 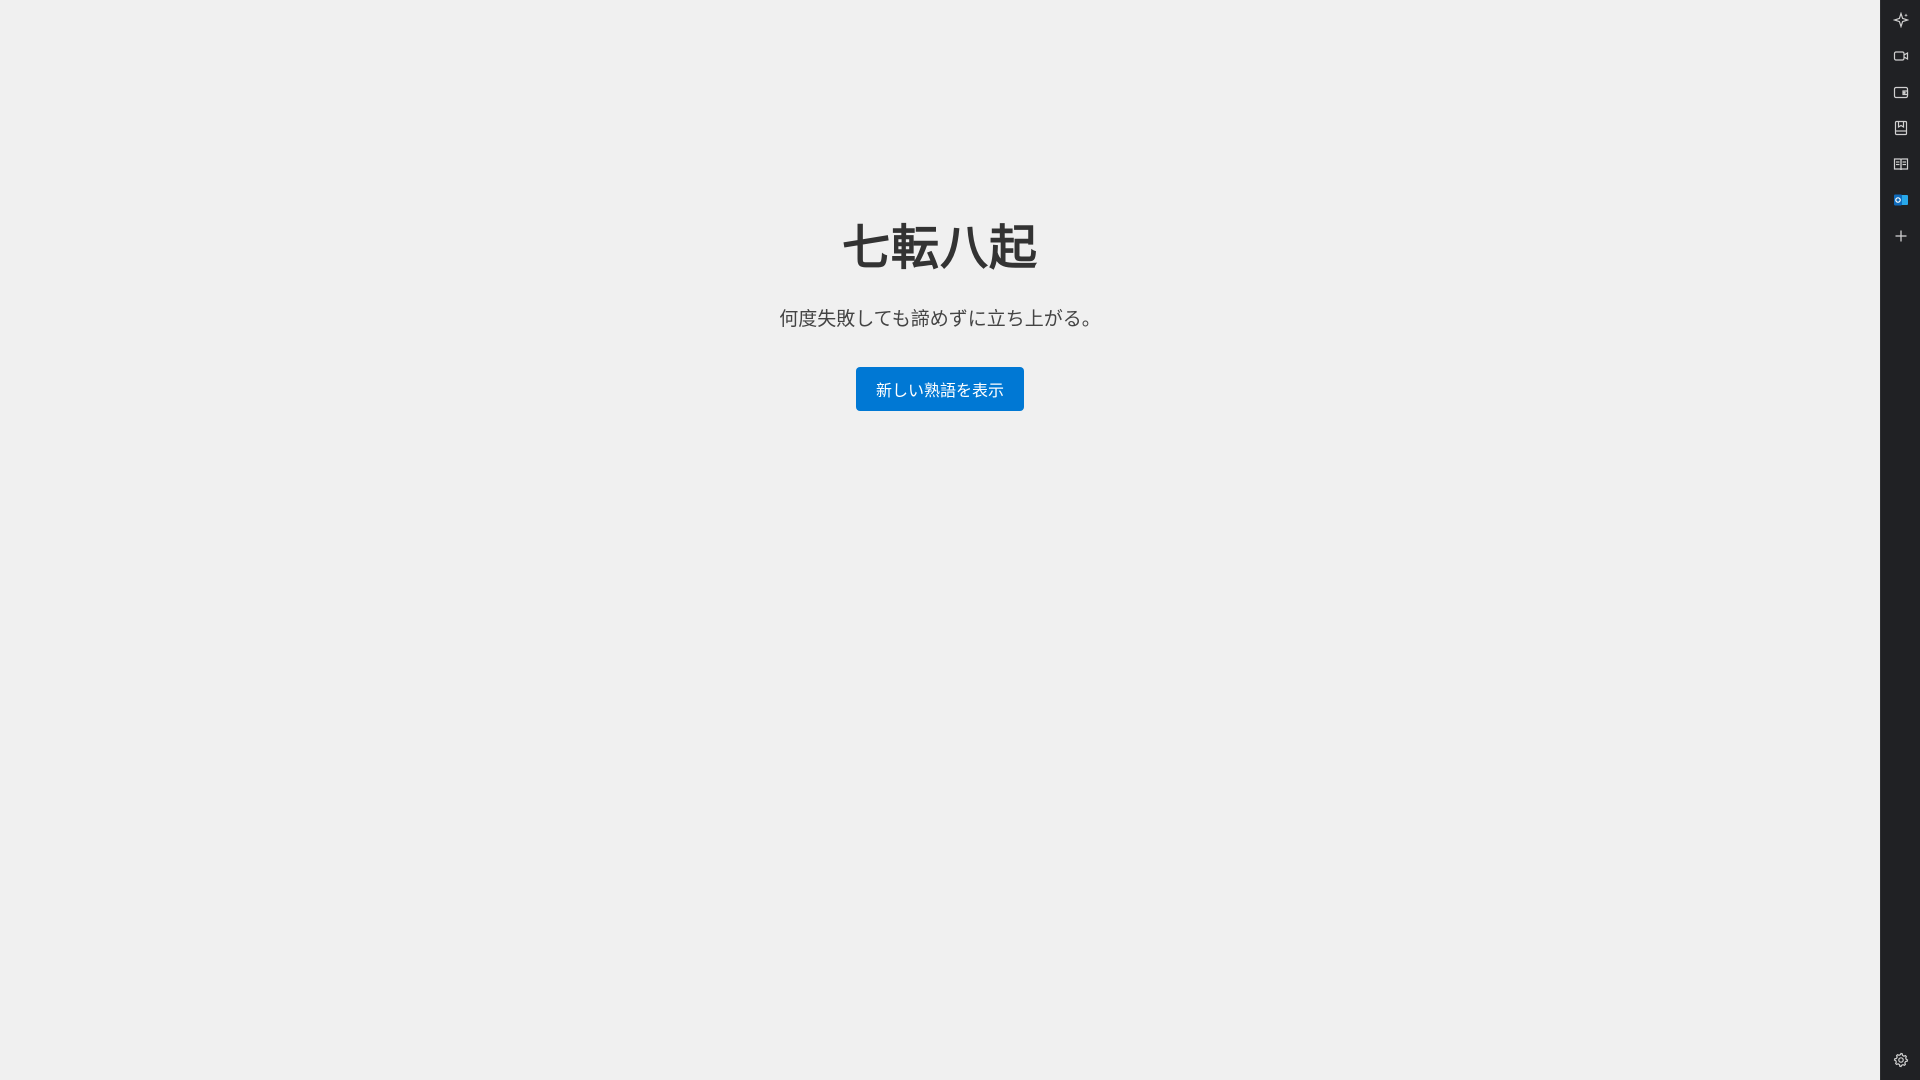 I want to click on video-button, so click(x=1901, y=56).